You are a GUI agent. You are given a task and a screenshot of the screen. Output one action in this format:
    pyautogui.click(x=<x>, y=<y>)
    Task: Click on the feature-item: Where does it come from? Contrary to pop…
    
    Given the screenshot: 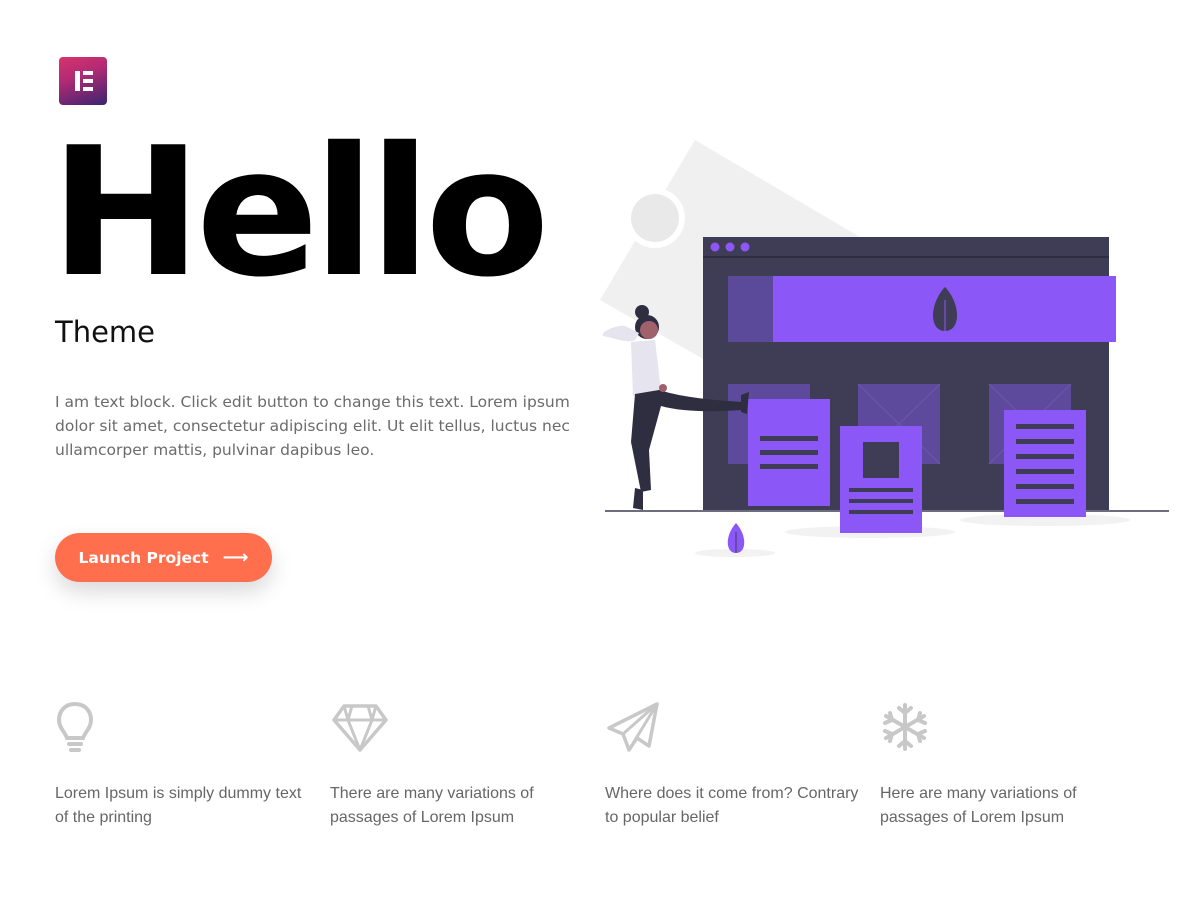 What is the action you would take?
    pyautogui.click(x=742, y=765)
    